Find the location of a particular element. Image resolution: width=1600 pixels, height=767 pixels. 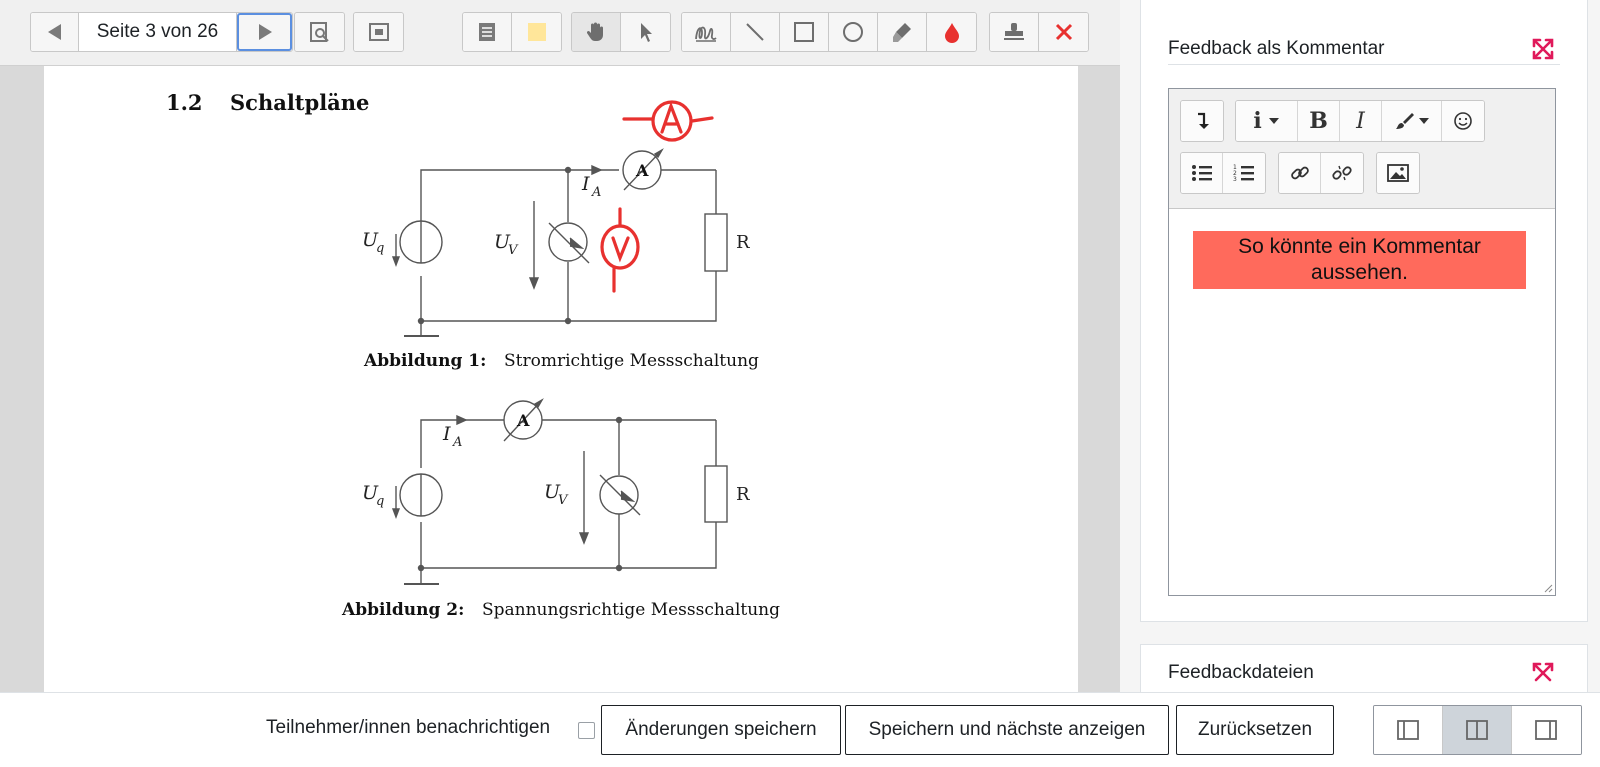

fig1-ia-label: I is located at coordinates (585, 184).